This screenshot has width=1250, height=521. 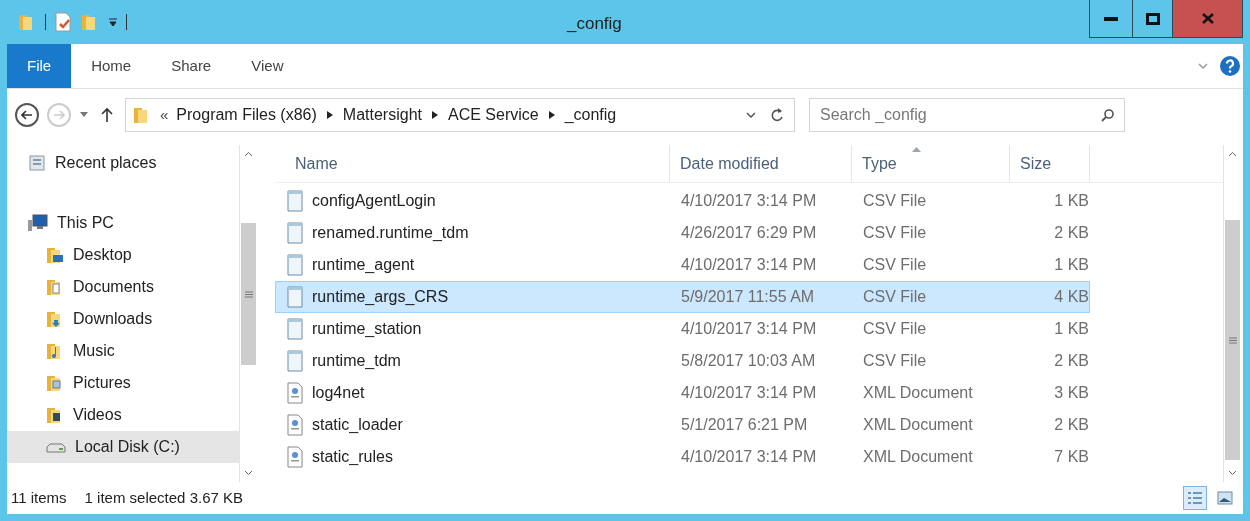 What do you see at coordinates (123, 447) in the screenshot?
I see `sidebar-item: Local Disk (C:)` at bounding box center [123, 447].